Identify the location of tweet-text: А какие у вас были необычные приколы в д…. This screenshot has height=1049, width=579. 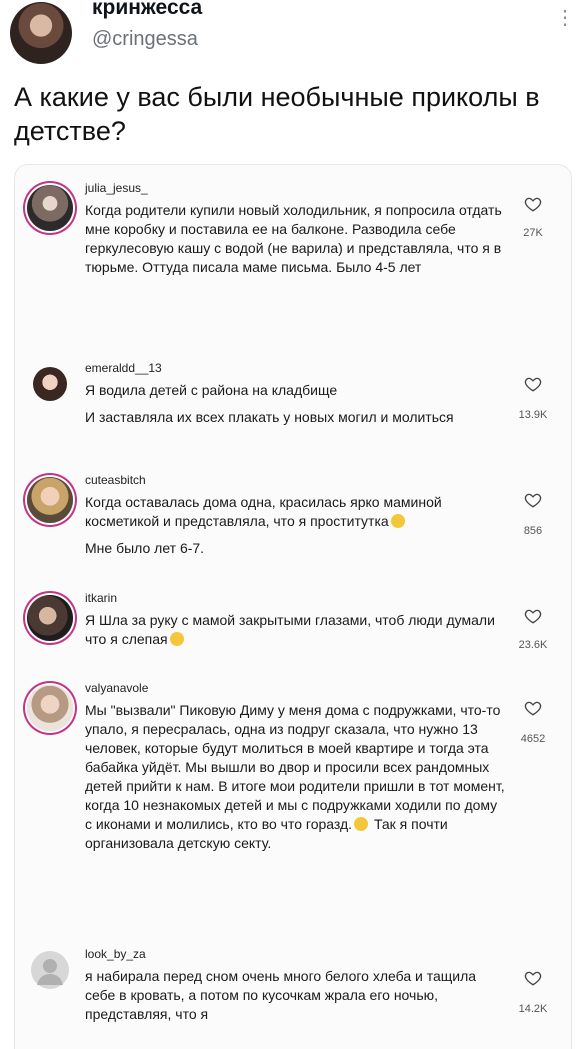
(277, 114).